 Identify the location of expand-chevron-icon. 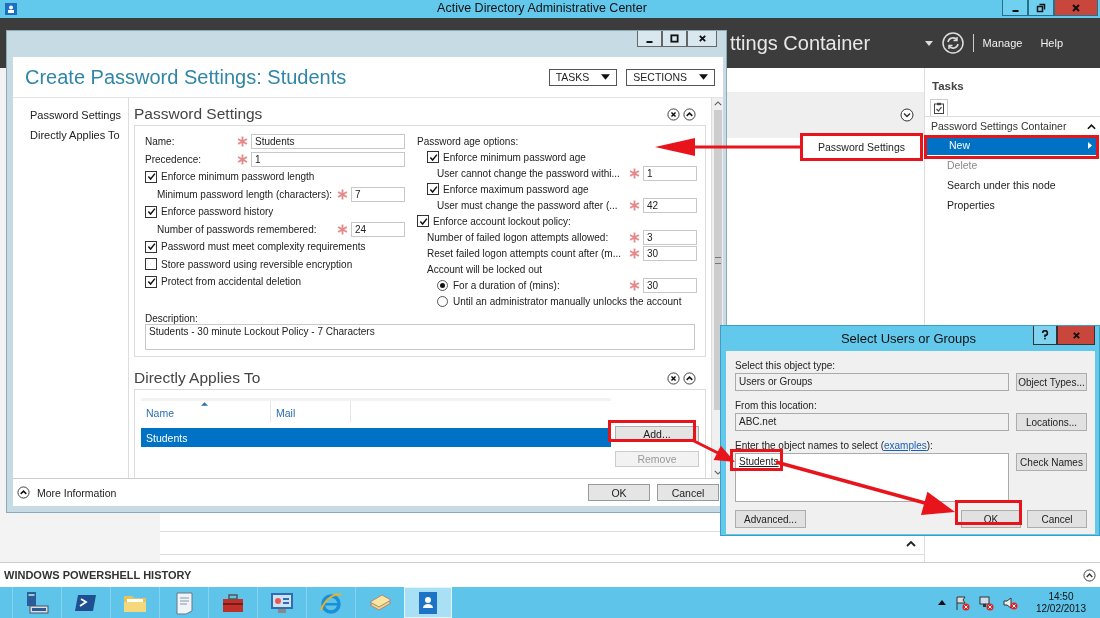
(907, 115).